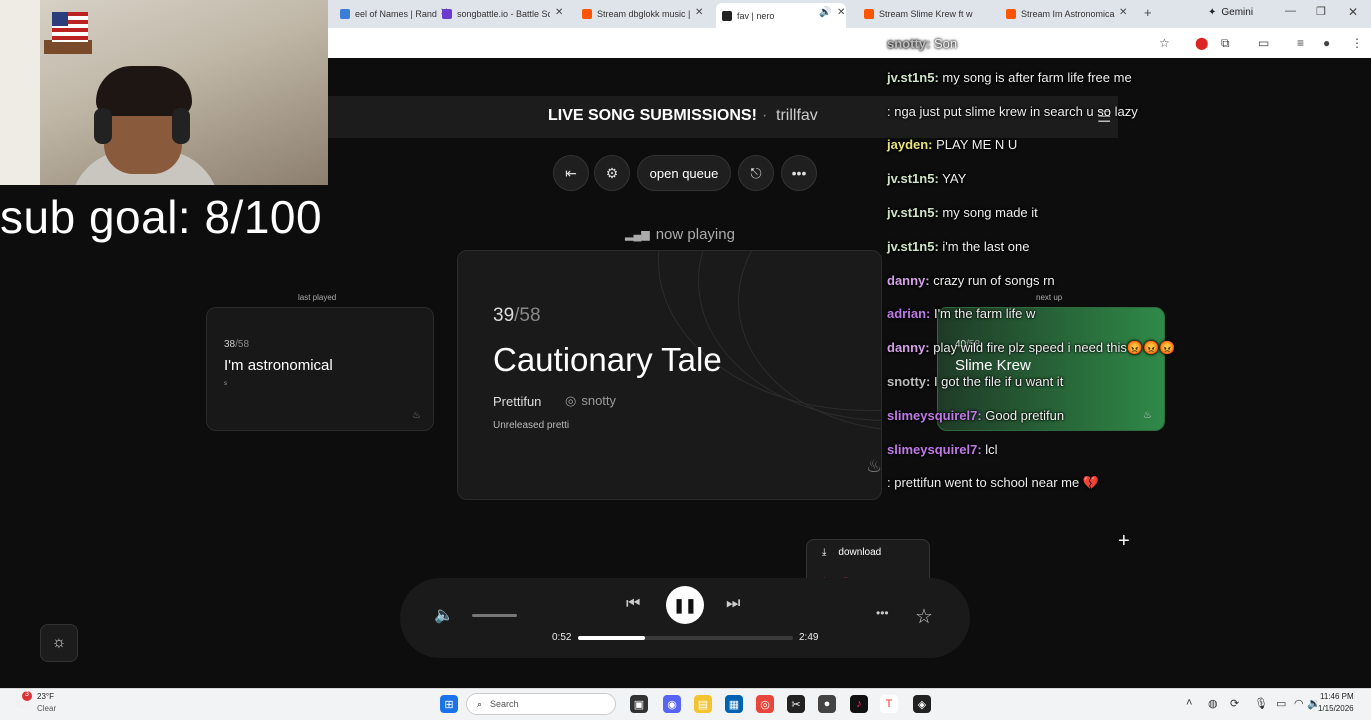  What do you see at coordinates (1336, 708) in the screenshot?
I see `clock-date: 1/15/2026` at bounding box center [1336, 708].